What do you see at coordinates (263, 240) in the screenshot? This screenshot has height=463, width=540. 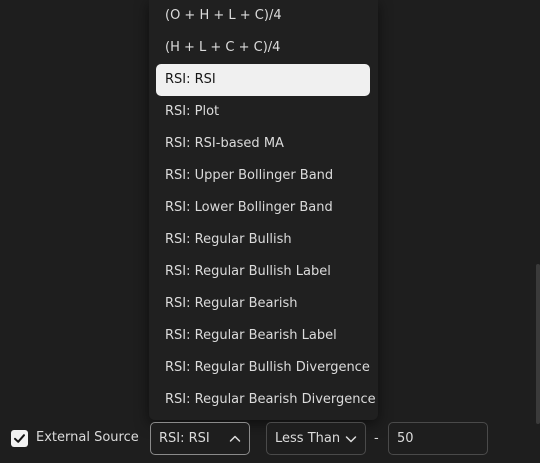 I see `dropdown-item-regular-bullish: RSI: Regular Bullish` at bounding box center [263, 240].